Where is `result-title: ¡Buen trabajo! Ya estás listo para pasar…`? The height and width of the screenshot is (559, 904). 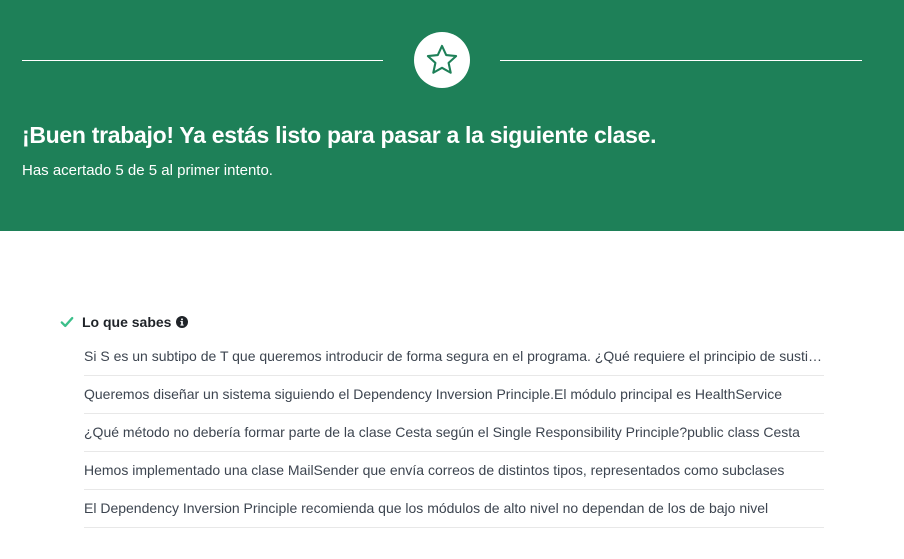
result-title: ¡Buen trabajo! Ya estás listo para pasar… is located at coordinates (339, 135).